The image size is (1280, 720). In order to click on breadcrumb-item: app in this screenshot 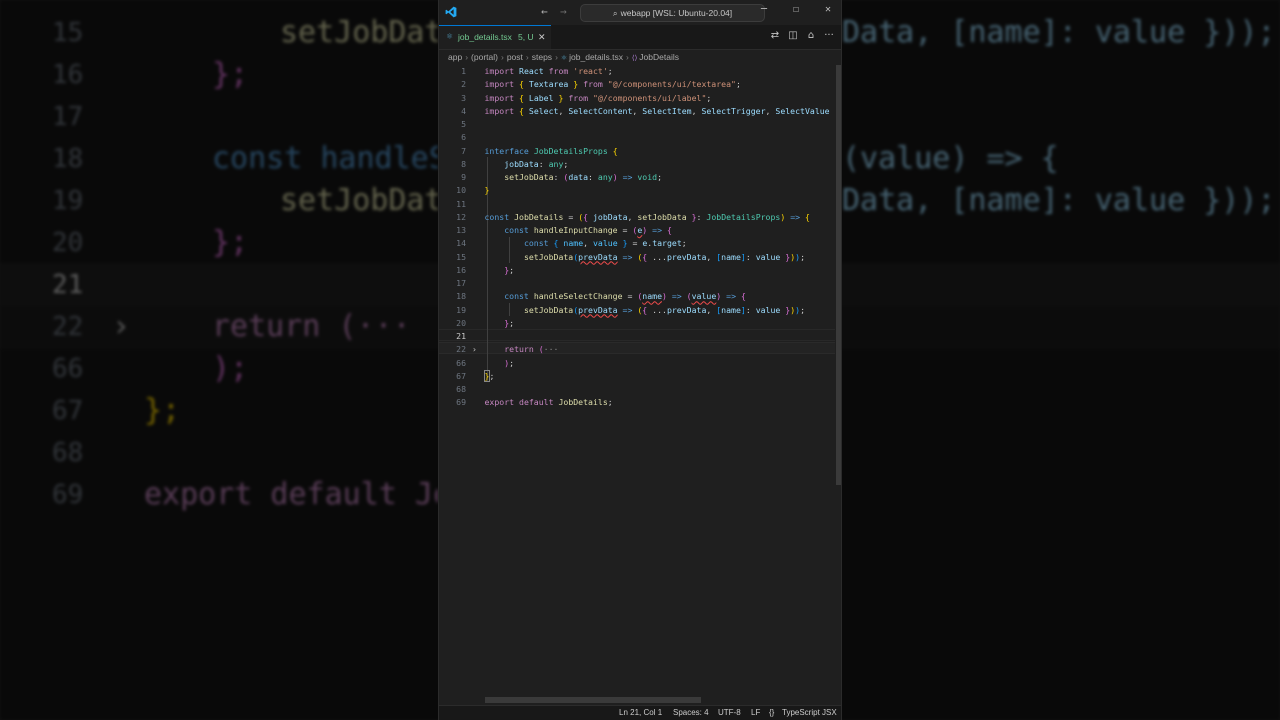, I will do `click(455, 57)`.